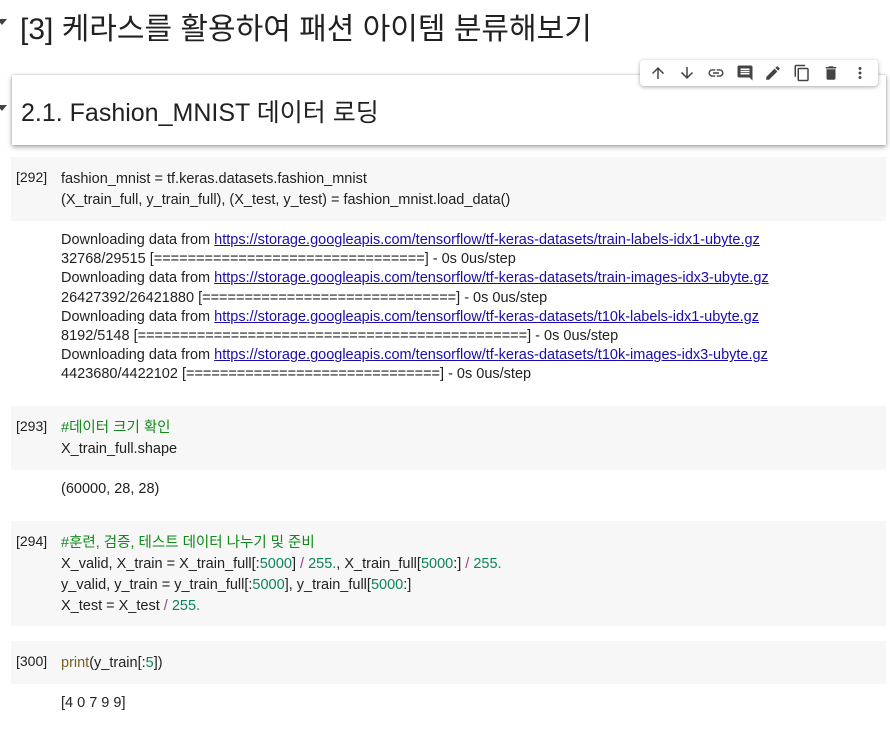 The image size is (890, 730). Describe the element at coordinates (32, 661) in the screenshot. I see `execution-count: [300]` at that location.